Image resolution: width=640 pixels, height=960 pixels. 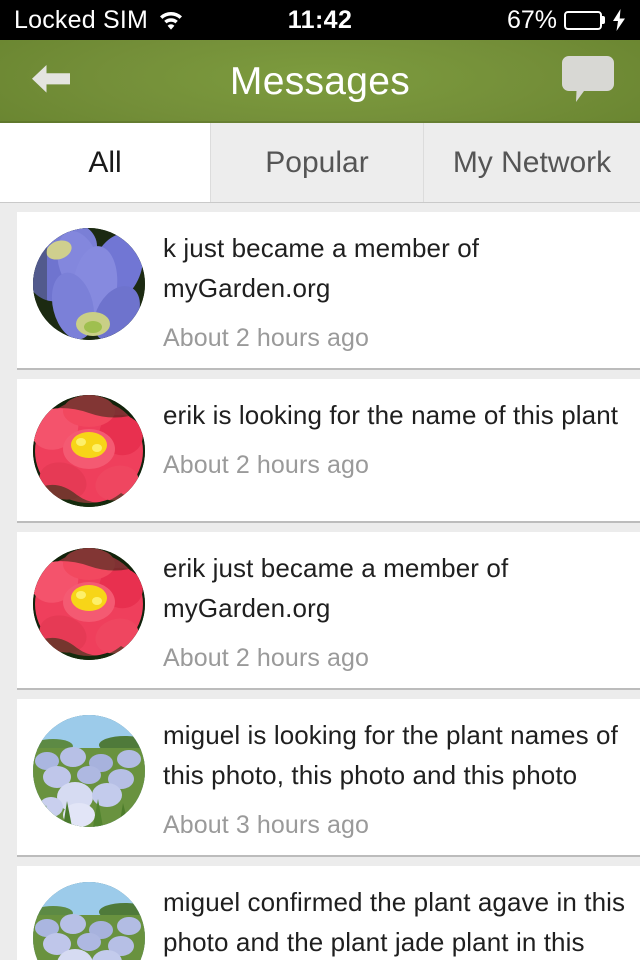 What do you see at coordinates (81, 19) in the screenshot?
I see `carrier-label: Locked SIM` at bounding box center [81, 19].